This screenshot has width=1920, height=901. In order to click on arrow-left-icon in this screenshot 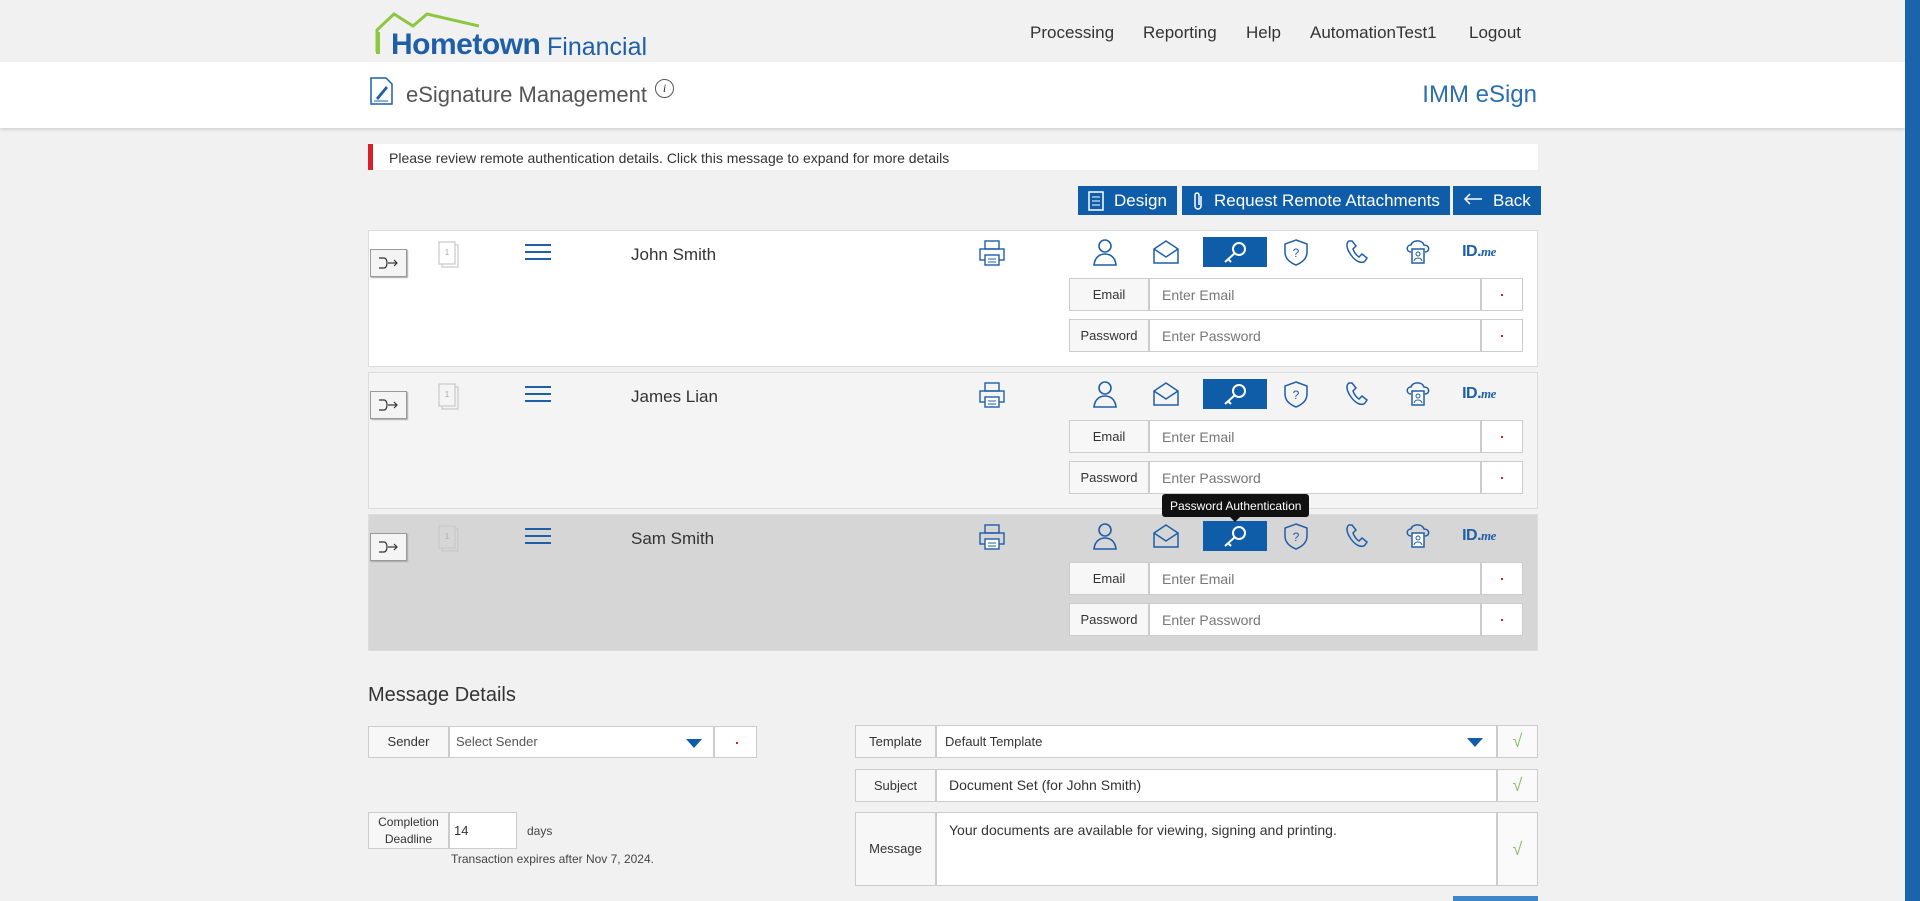, I will do `click(1473, 201)`.